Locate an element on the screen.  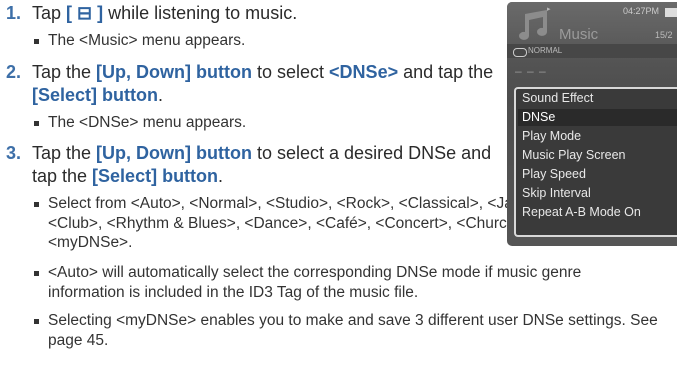
repeat-icon is located at coordinates (520, 52).